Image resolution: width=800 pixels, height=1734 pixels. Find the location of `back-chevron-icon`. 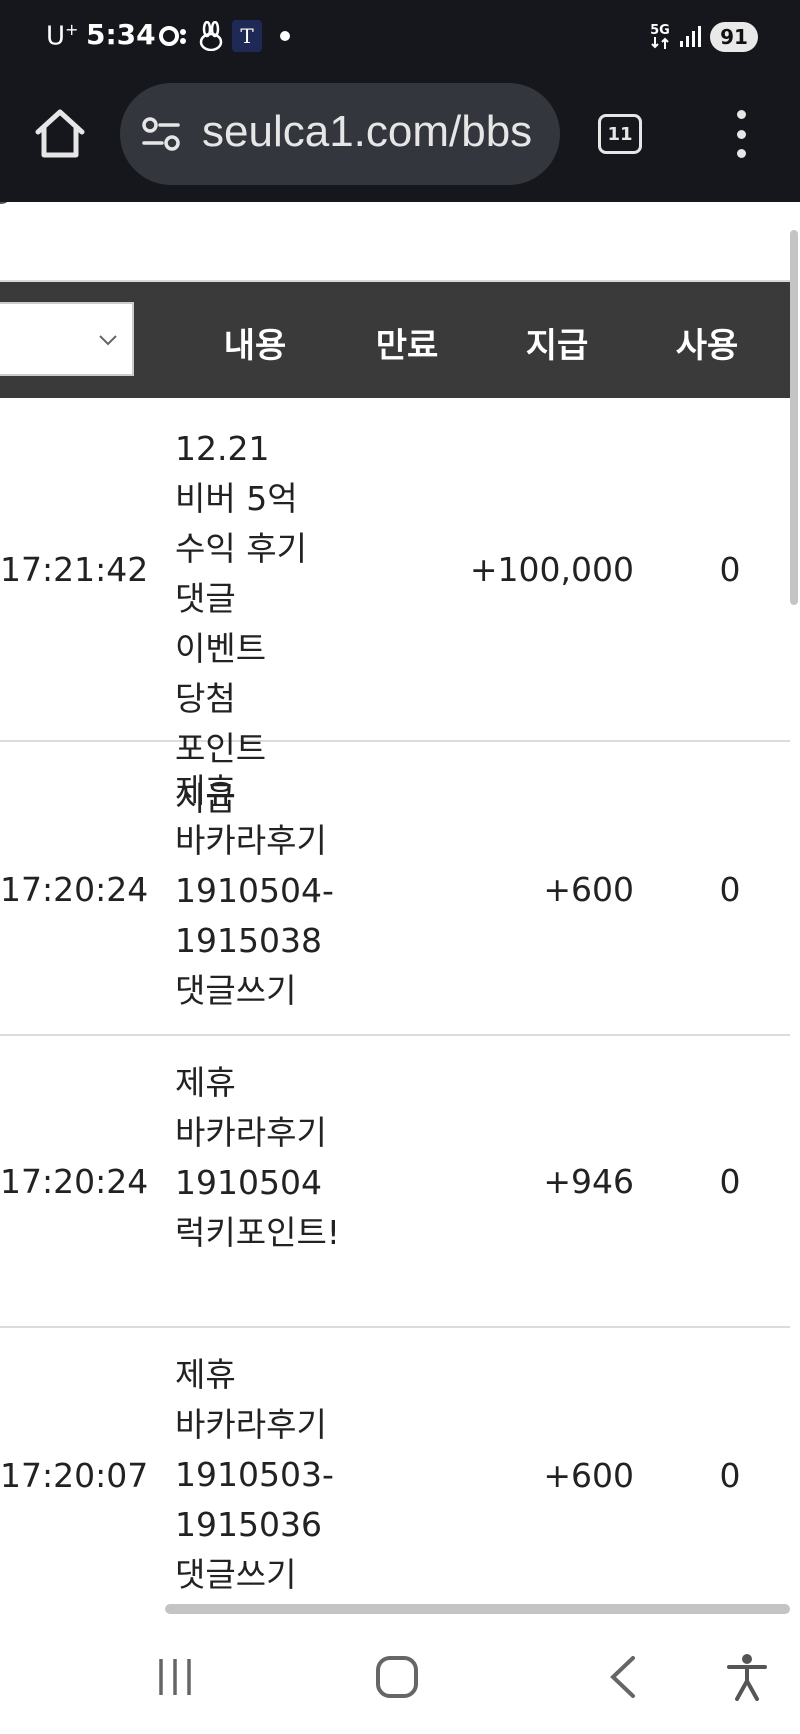

back-chevron-icon is located at coordinates (622, 1677).